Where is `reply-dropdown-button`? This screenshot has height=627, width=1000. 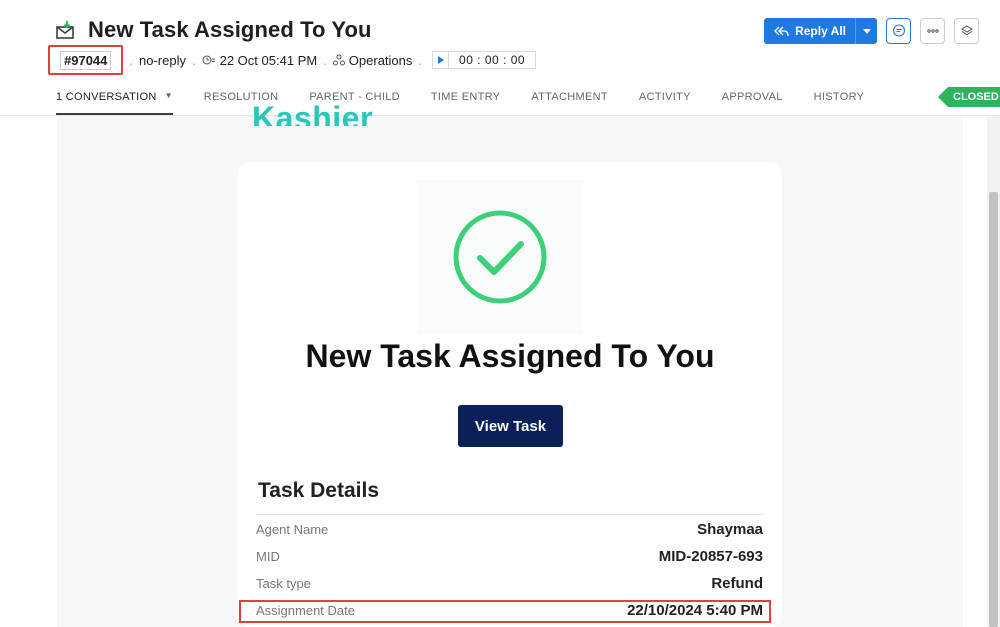 reply-dropdown-button is located at coordinates (866, 31).